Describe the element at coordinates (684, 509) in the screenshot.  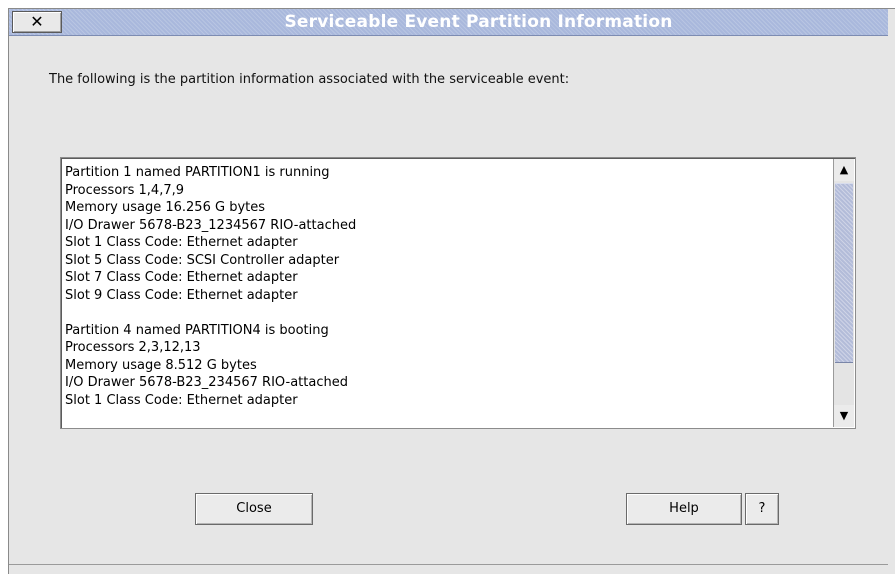
I see `help-button: Help` at that location.